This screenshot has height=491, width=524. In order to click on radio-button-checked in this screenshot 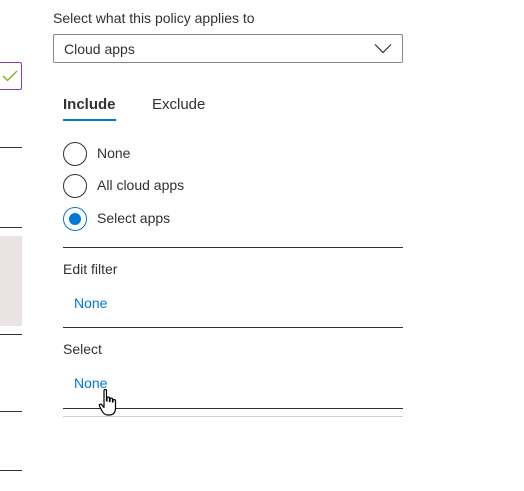, I will do `click(75, 219)`.